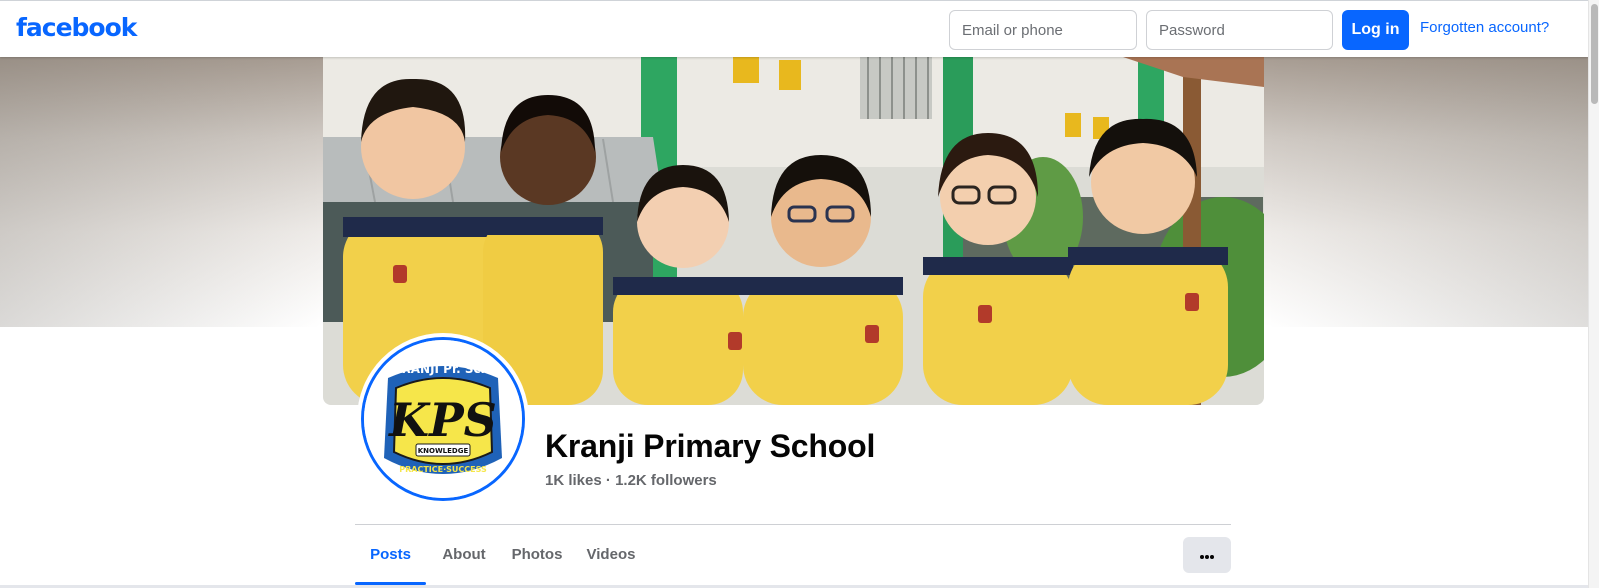  Describe the element at coordinates (76, 27) in the screenshot. I see `facebook-logo: facebook` at that location.